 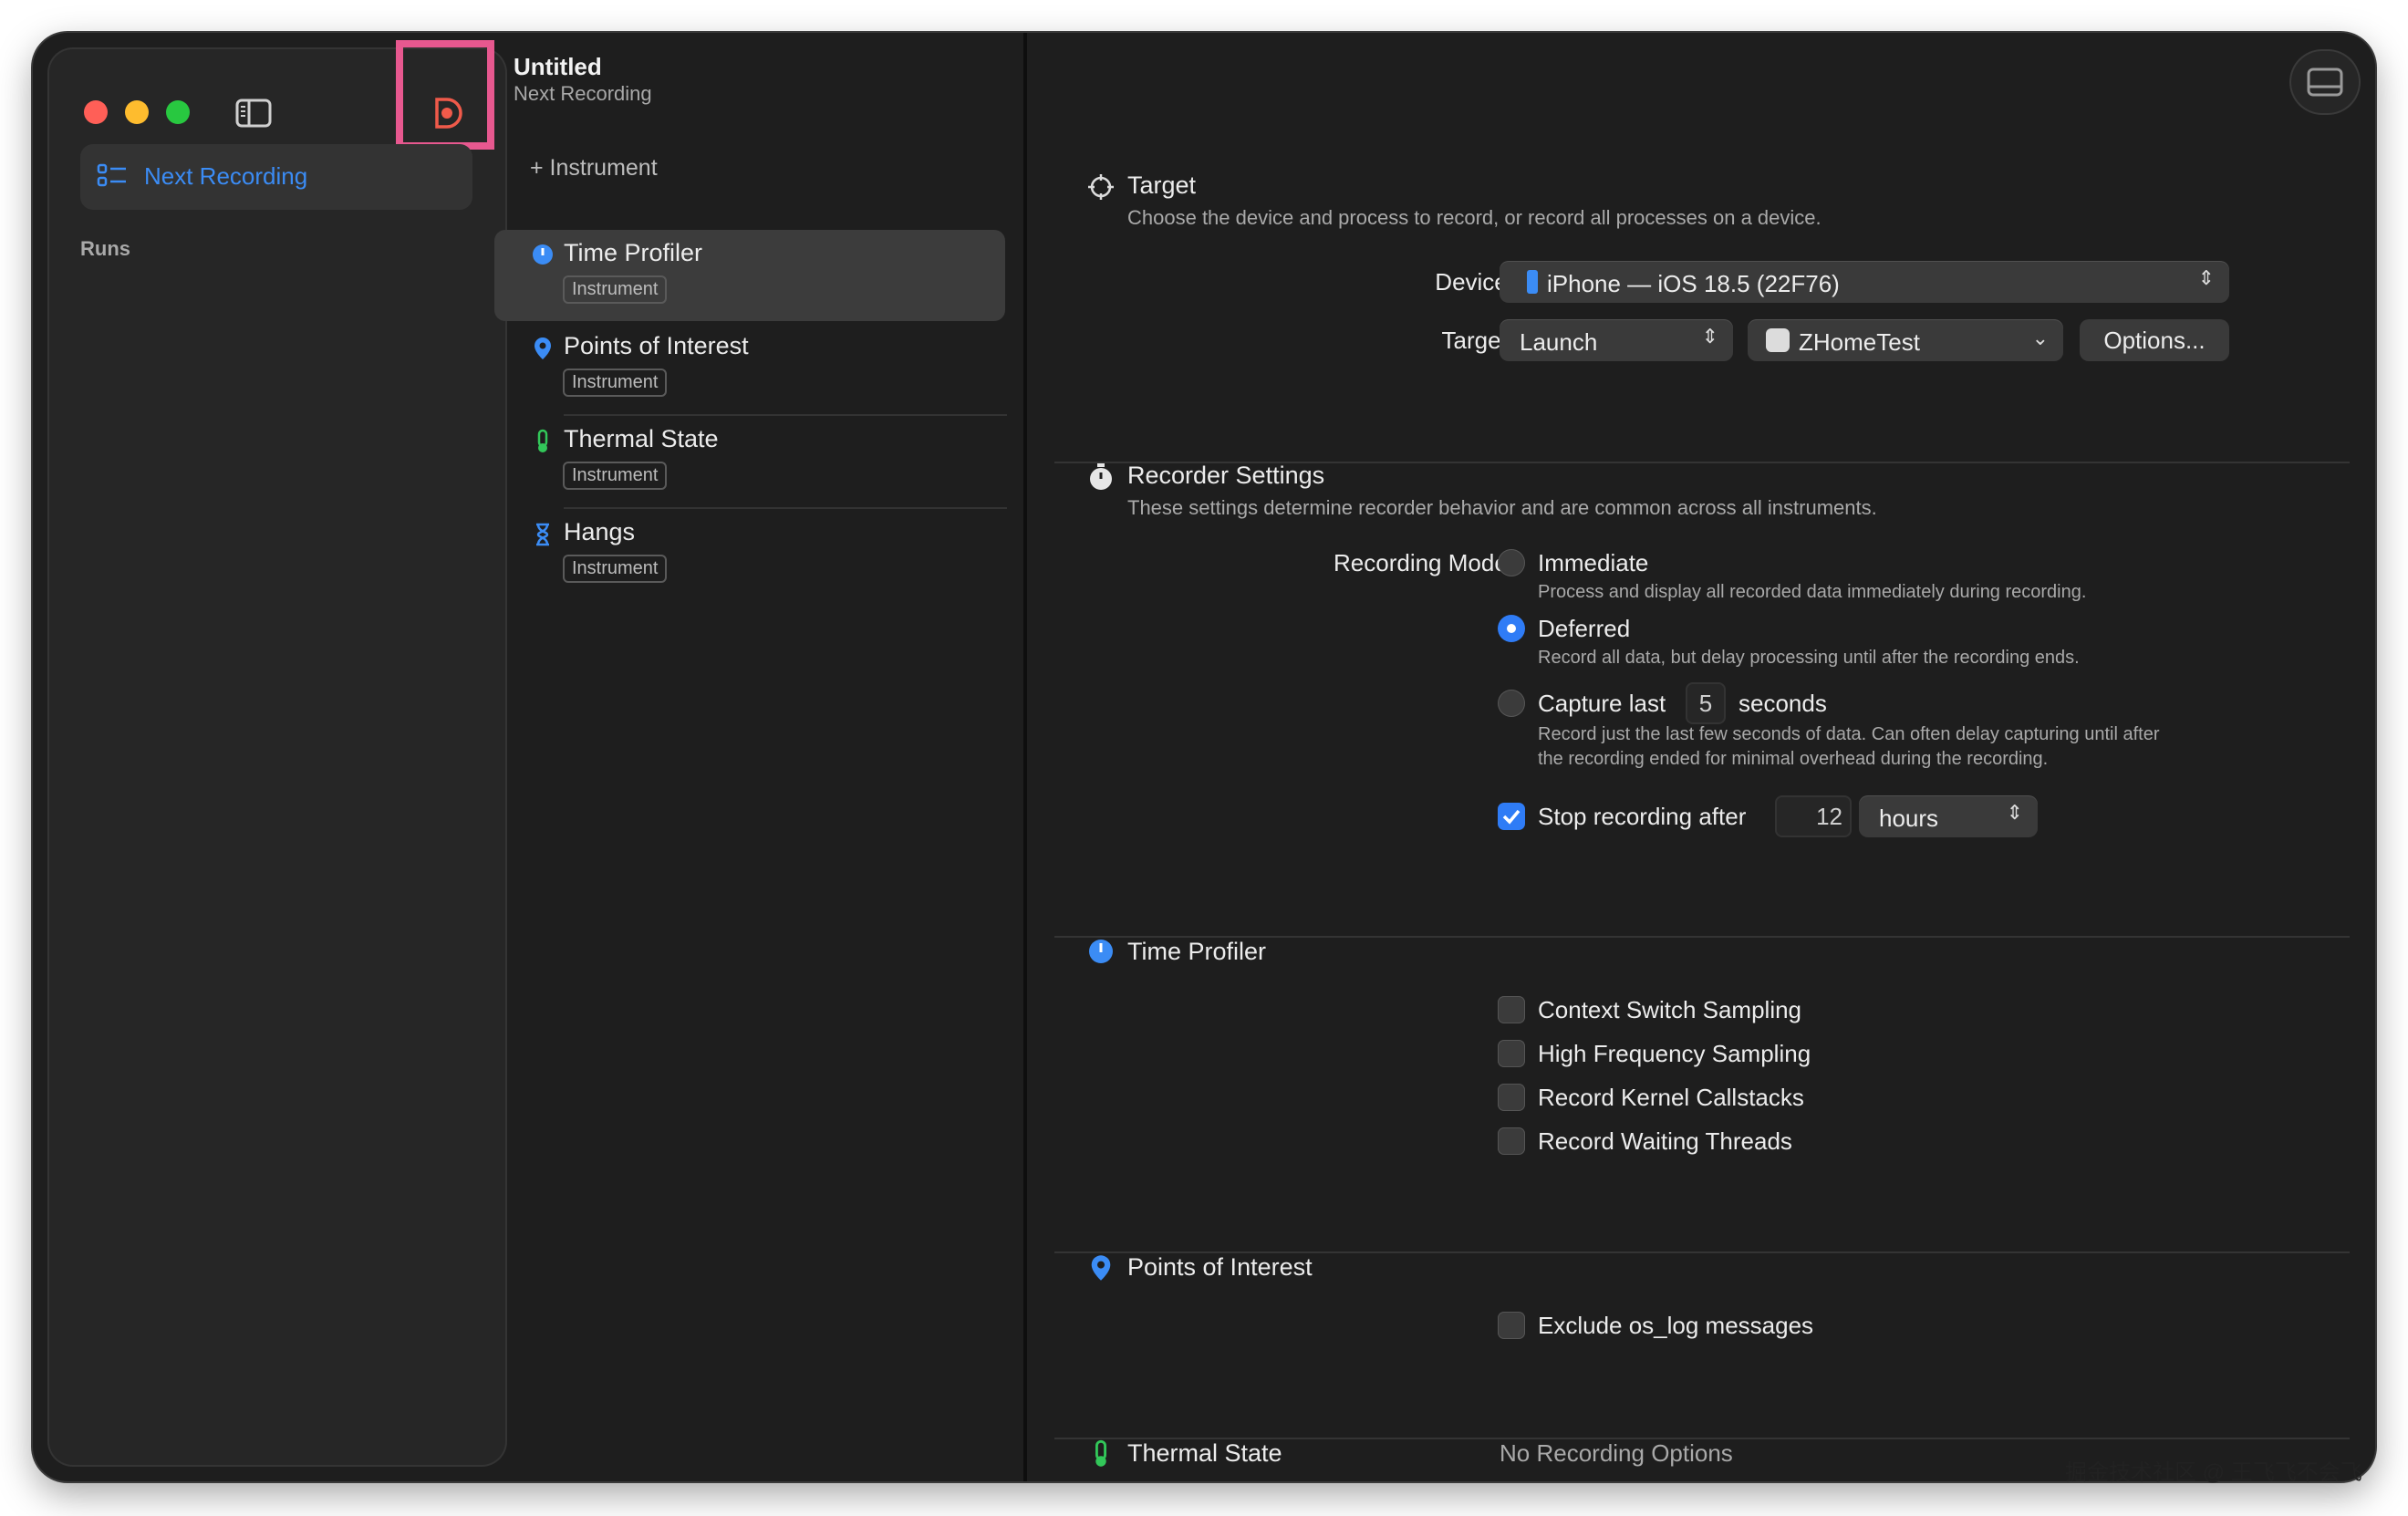 I want to click on recording-mode-label: Recording Mode:, so click(x=1424, y=562).